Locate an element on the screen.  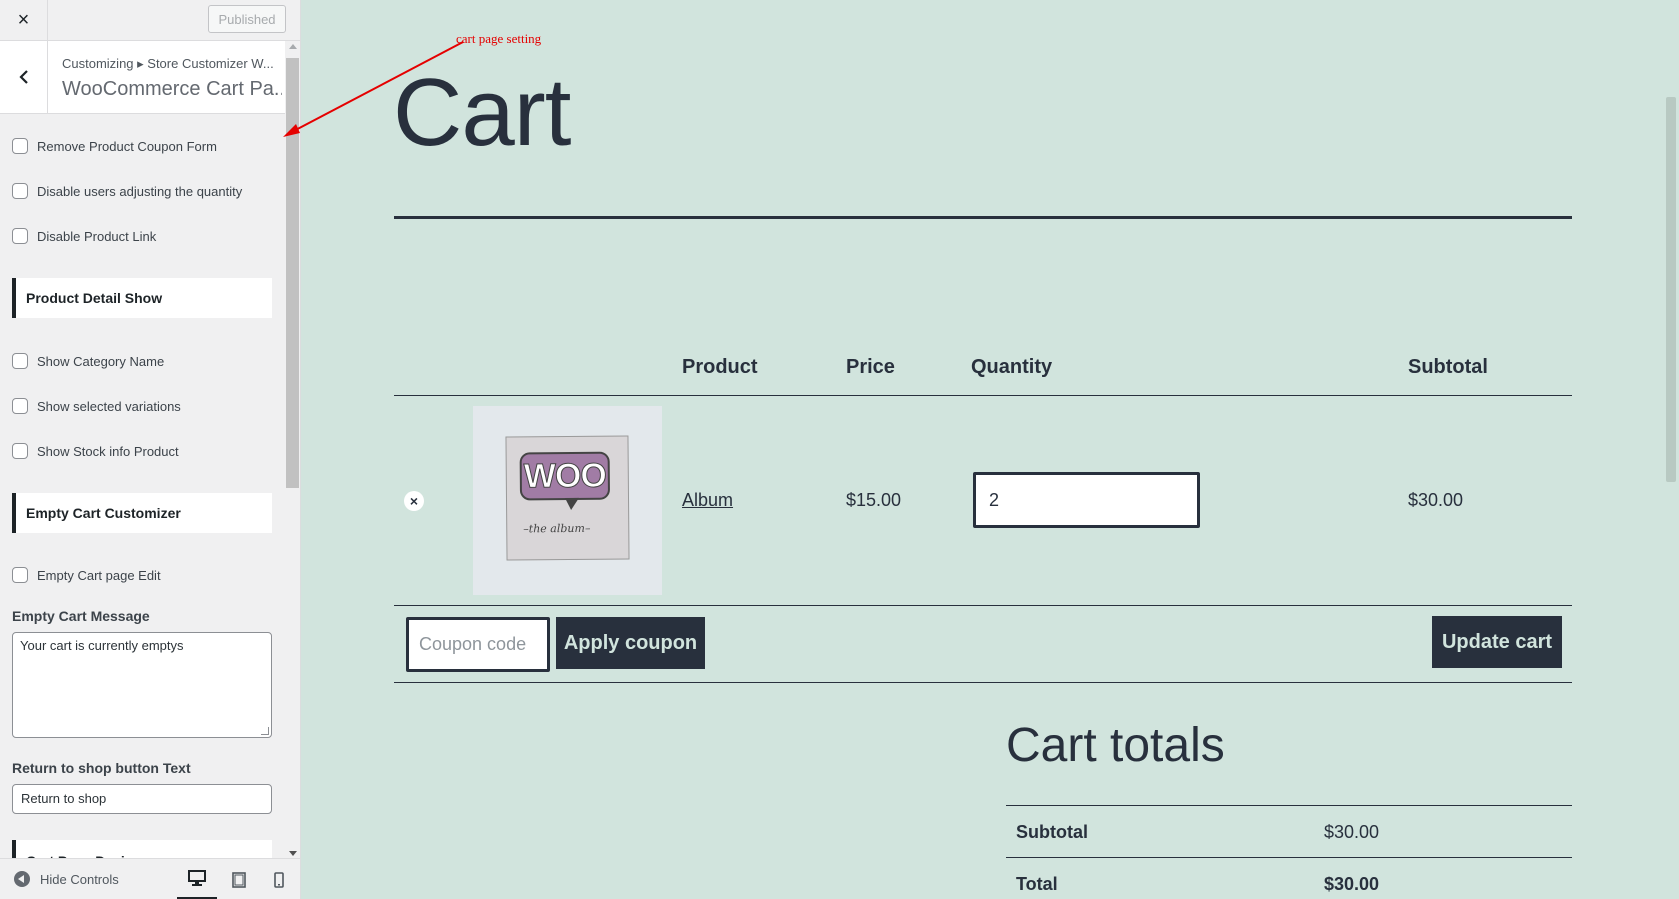
album-image: WOO –the album– is located at coordinates (567, 498).